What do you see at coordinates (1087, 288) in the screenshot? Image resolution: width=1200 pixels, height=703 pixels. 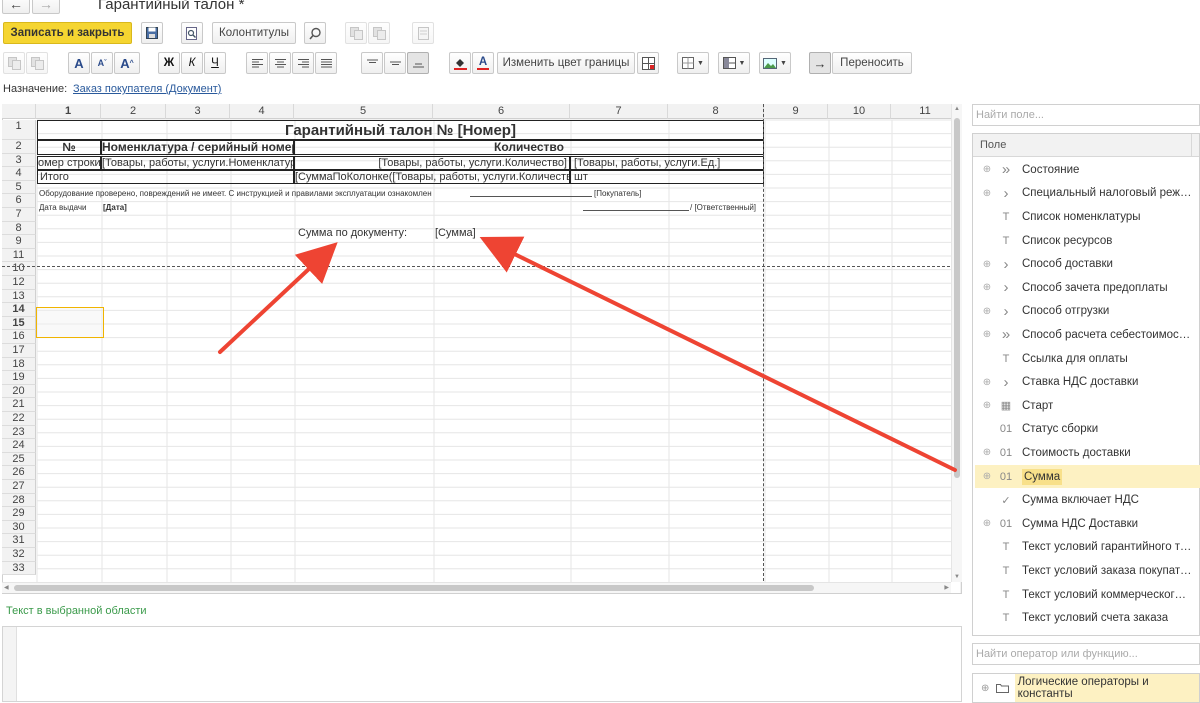 I see `field-item: ⊕ › Способ зачета предоплаты` at bounding box center [1087, 288].